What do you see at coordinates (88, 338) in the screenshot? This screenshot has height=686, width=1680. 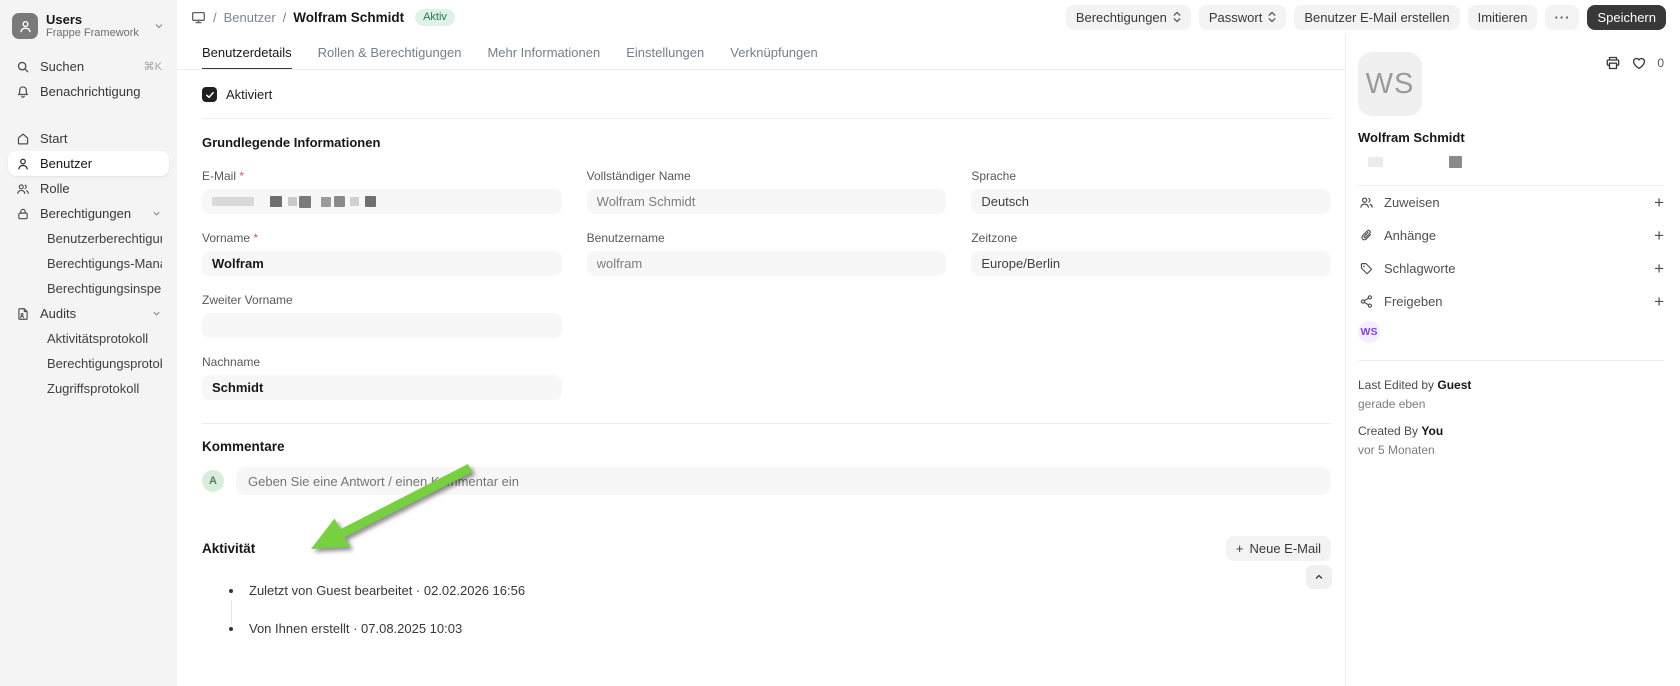 I see `sidebar-item-aktivitaetsprotokoll: Aktivitätsprotokoll` at bounding box center [88, 338].